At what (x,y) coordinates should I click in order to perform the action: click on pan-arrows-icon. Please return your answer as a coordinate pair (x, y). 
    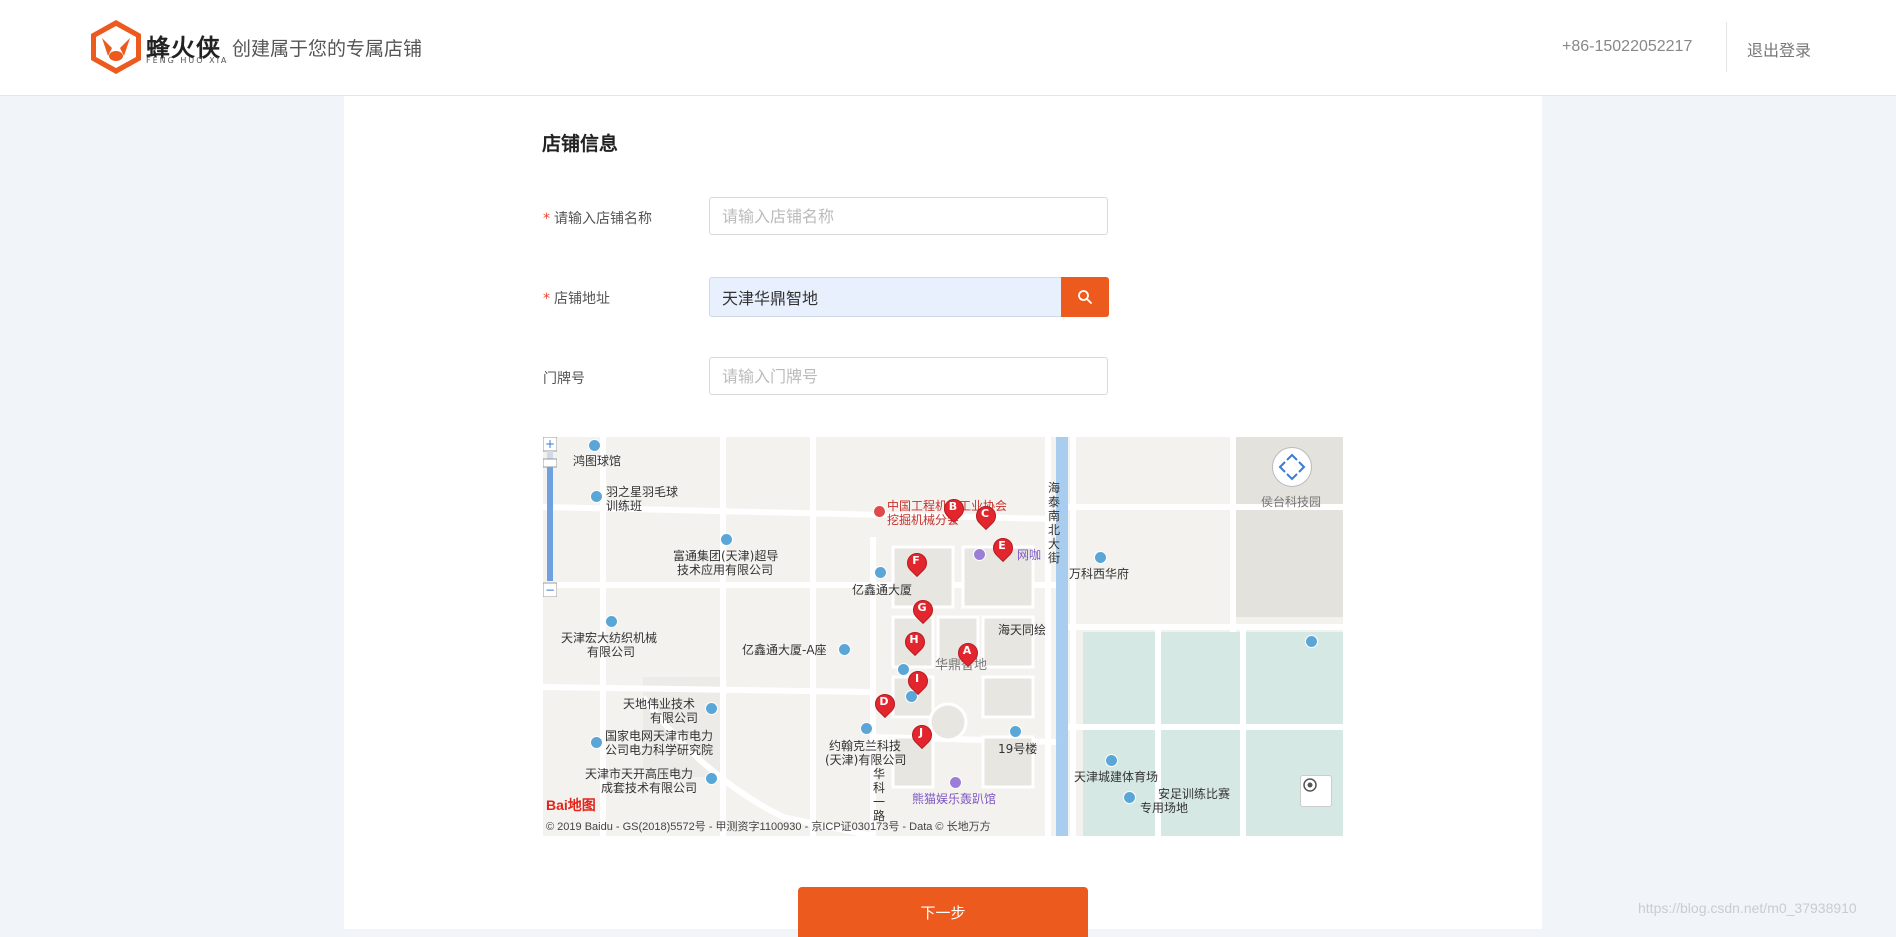
    Looking at the image, I should click on (1292, 467).